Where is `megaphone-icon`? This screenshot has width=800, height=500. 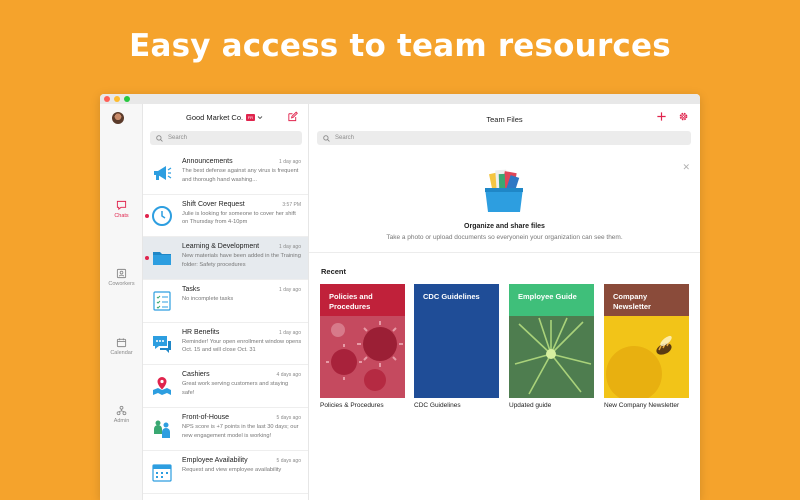 megaphone-icon is located at coordinates (162, 173).